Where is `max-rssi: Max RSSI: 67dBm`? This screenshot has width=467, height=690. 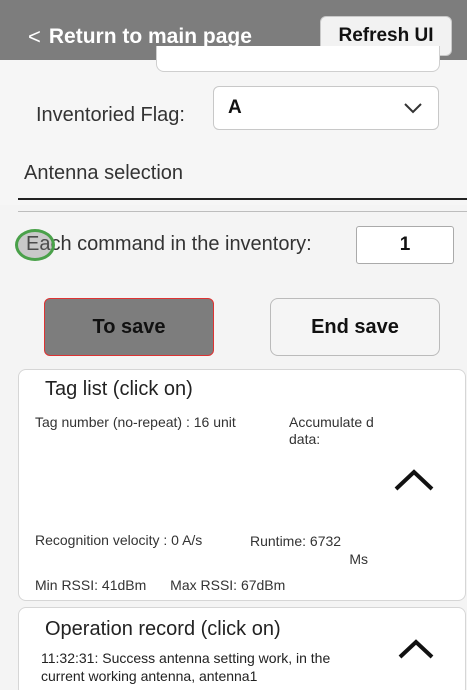
max-rssi: Max RSSI: 67dBm is located at coordinates (228, 585).